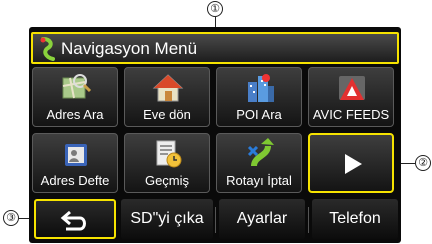 This screenshot has height=244, width=432. I want to click on settings-button: Ayarlar, so click(262, 219).